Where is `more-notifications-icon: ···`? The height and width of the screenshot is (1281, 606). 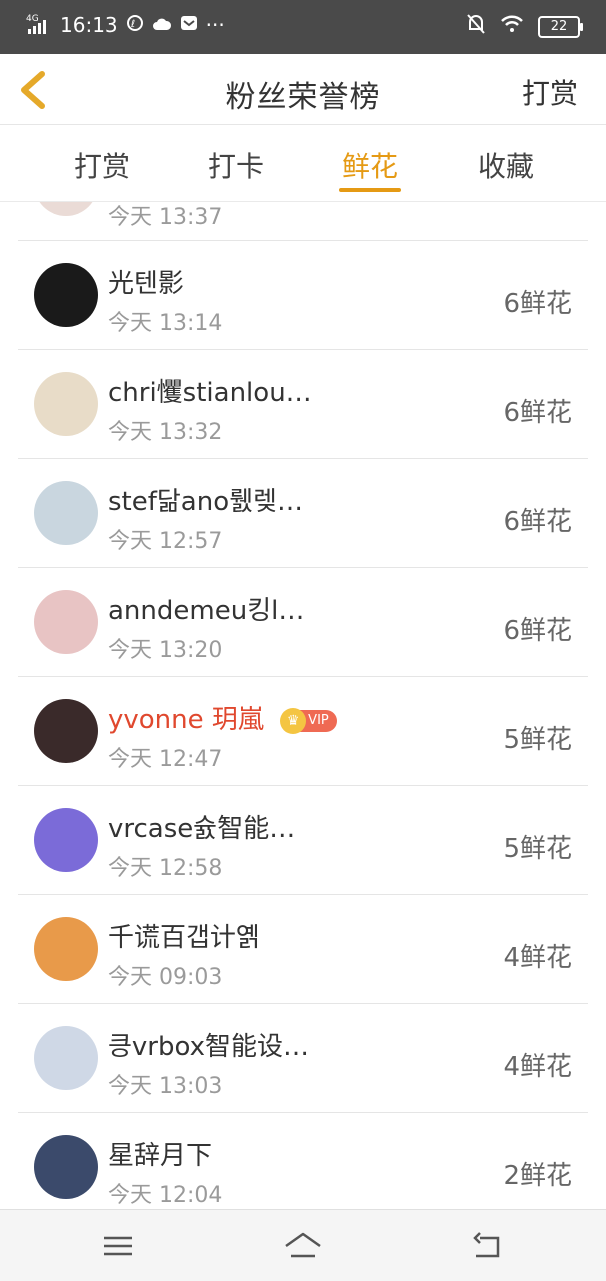 more-notifications-icon: ··· is located at coordinates (215, 25).